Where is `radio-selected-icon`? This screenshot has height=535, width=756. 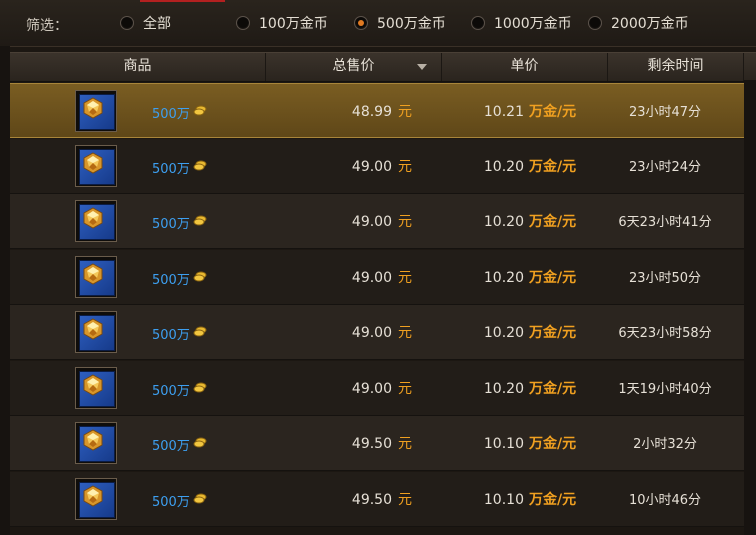 radio-selected-icon is located at coordinates (361, 23).